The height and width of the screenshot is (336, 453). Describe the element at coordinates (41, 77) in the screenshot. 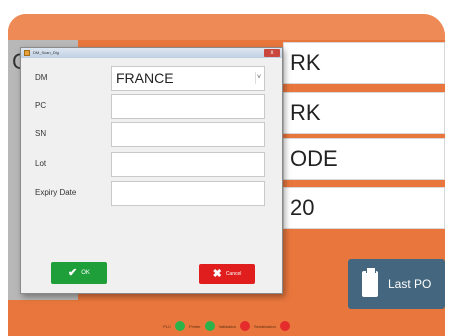

I see `dm-label: DM` at that location.